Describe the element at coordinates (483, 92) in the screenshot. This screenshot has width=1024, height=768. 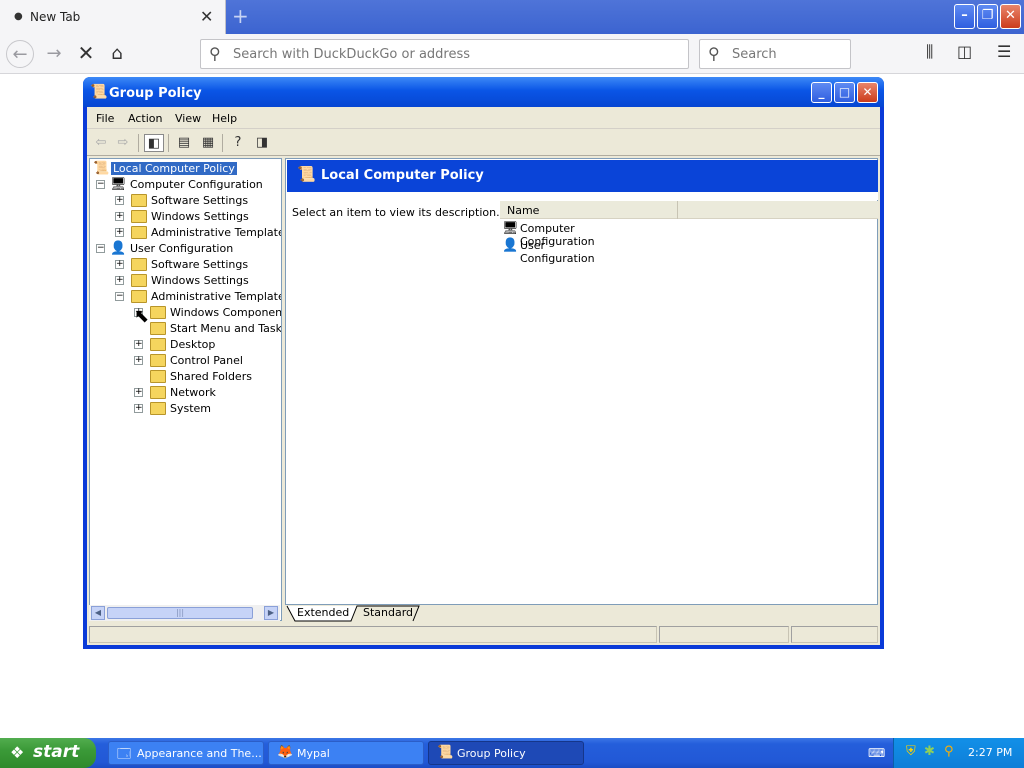
I see `window-title-bar: 📜 Group Policy _ □ ✕` at that location.